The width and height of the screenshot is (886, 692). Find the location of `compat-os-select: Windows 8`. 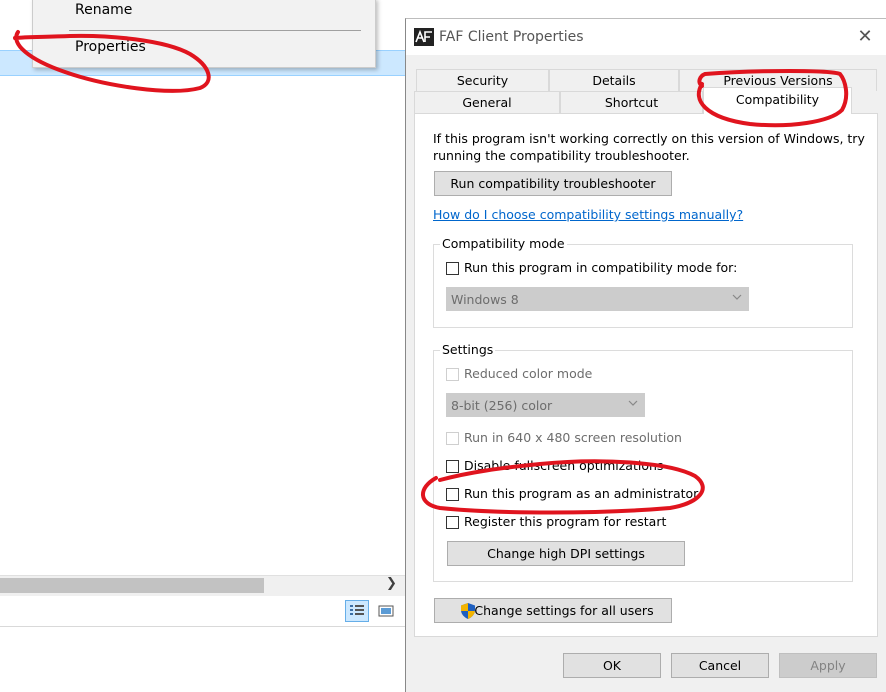

compat-os-select: Windows 8 is located at coordinates (597, 299).